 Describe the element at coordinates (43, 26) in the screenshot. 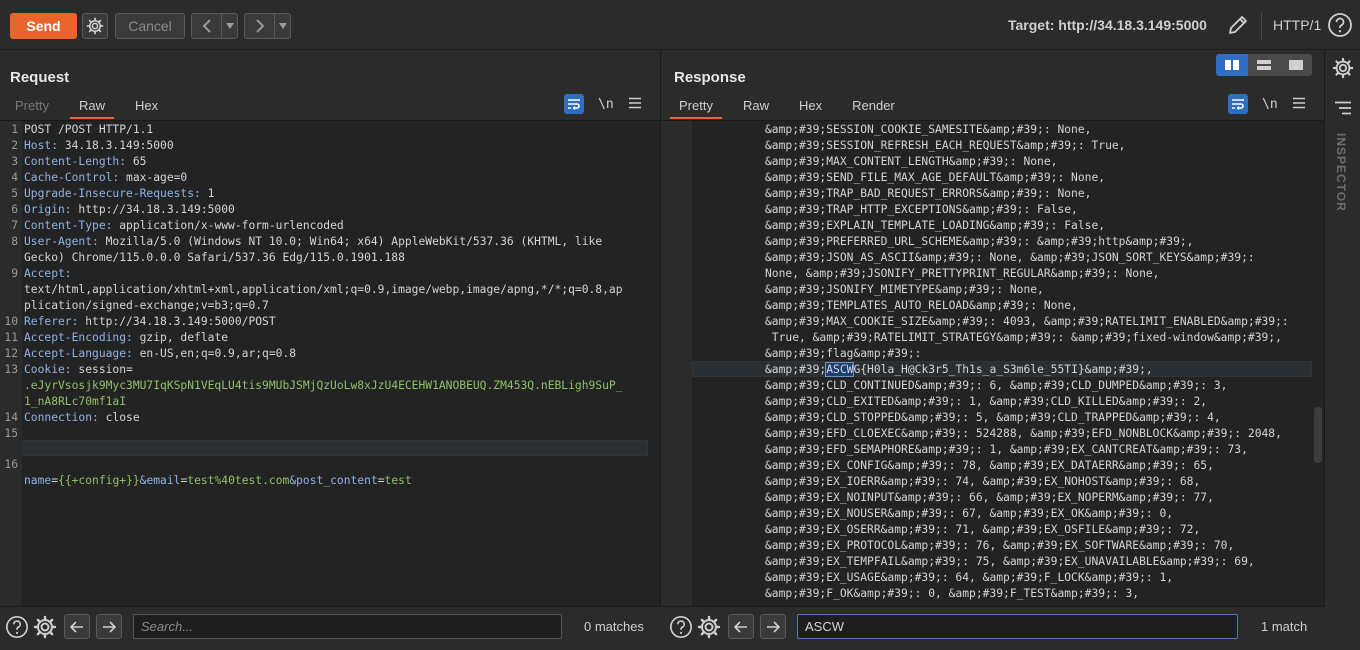

I see `send-button: Send` at that location.